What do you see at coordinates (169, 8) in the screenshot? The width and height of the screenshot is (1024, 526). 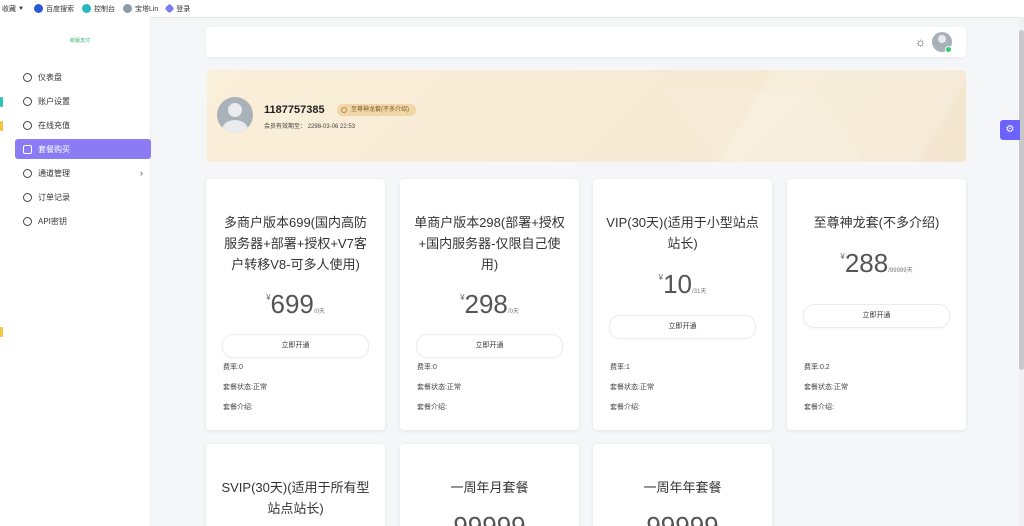 I see `login-icon` at bounding box center [169, 8].